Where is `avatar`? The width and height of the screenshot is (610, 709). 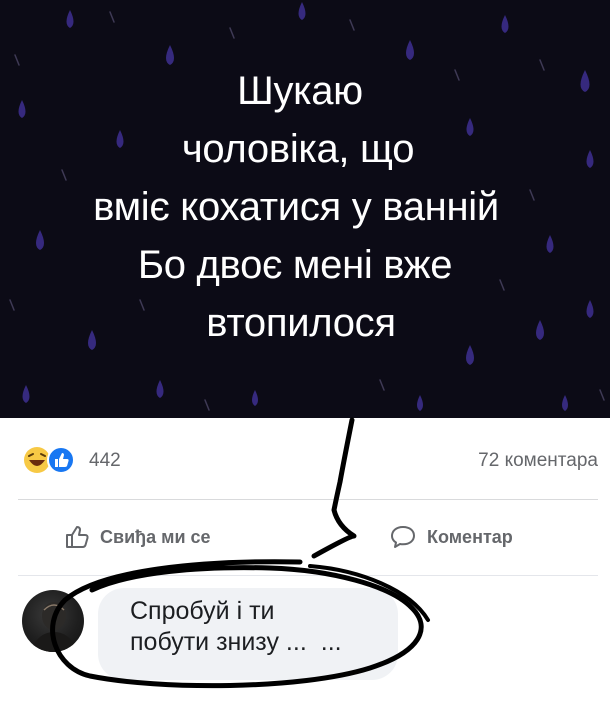
avatar is located at coordinates (53, 621).